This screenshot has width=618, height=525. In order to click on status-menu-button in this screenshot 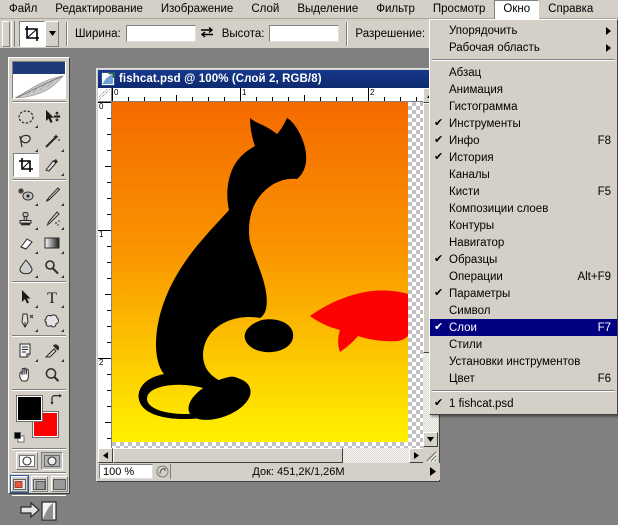, I will do `click(433, 471)`.